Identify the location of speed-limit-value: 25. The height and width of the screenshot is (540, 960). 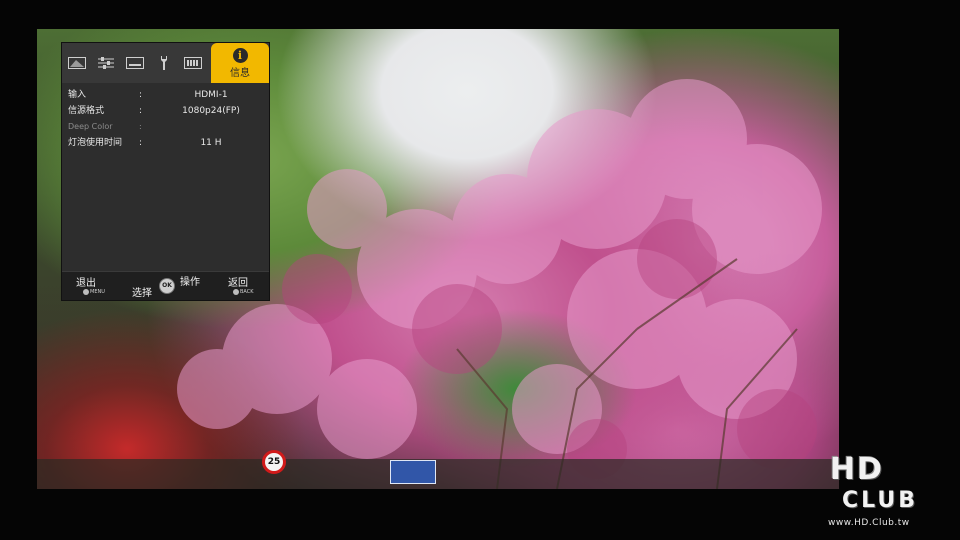
(274, 462).